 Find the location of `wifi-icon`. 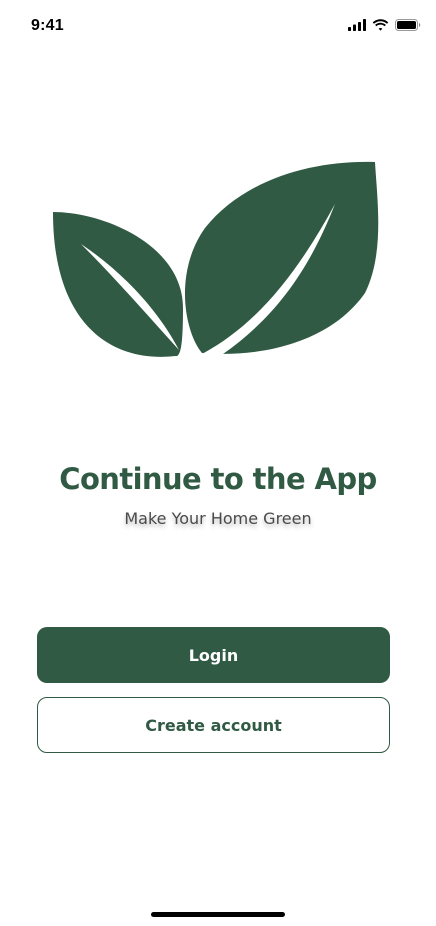

wifi-icon is located at coordinates (380, 25).